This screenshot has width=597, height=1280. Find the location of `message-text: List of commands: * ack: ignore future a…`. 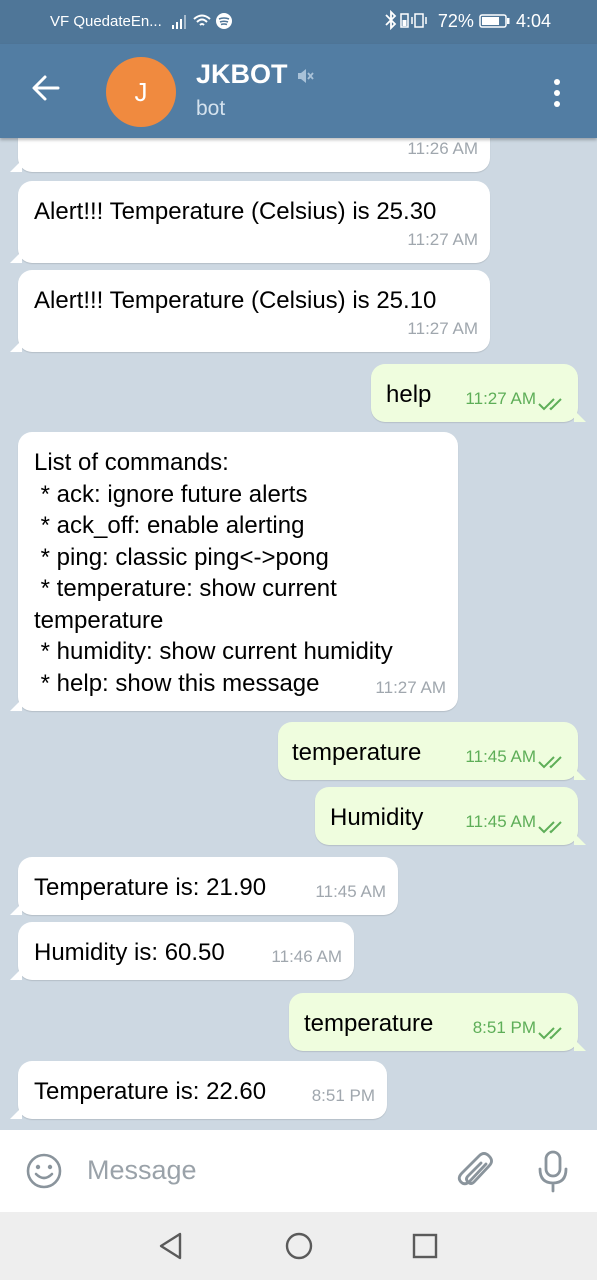

message-text: List of commands: * ack: ignore future a… is located at coordinates (213, 573).